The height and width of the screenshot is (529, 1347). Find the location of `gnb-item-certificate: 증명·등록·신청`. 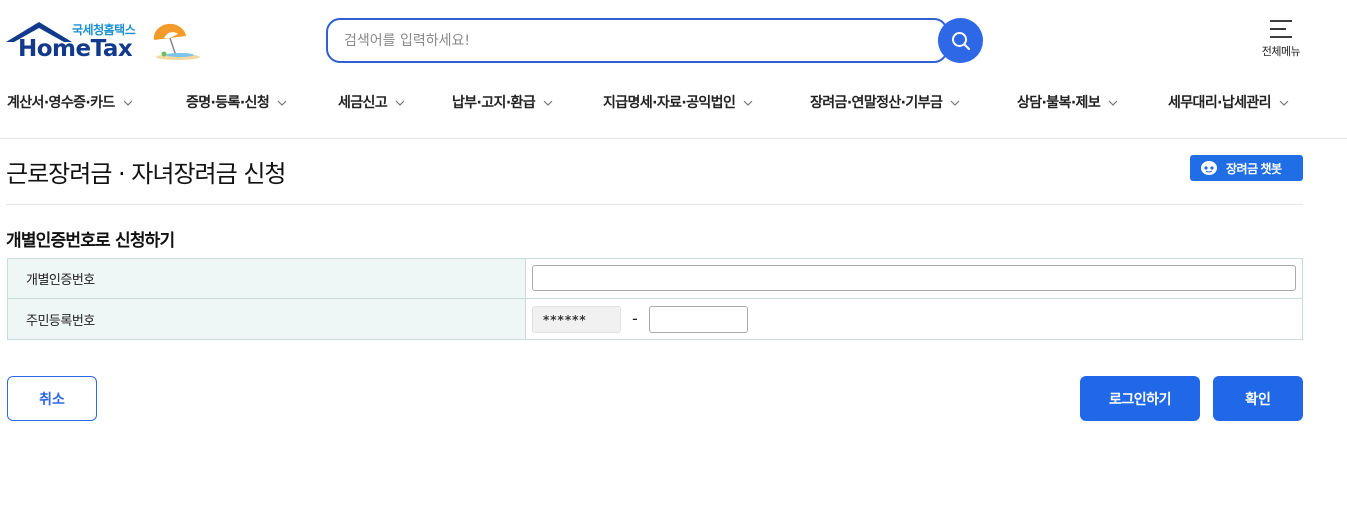

gnb-item-certificate: 증명·등록·신청 is located at coordinates (236, 102).